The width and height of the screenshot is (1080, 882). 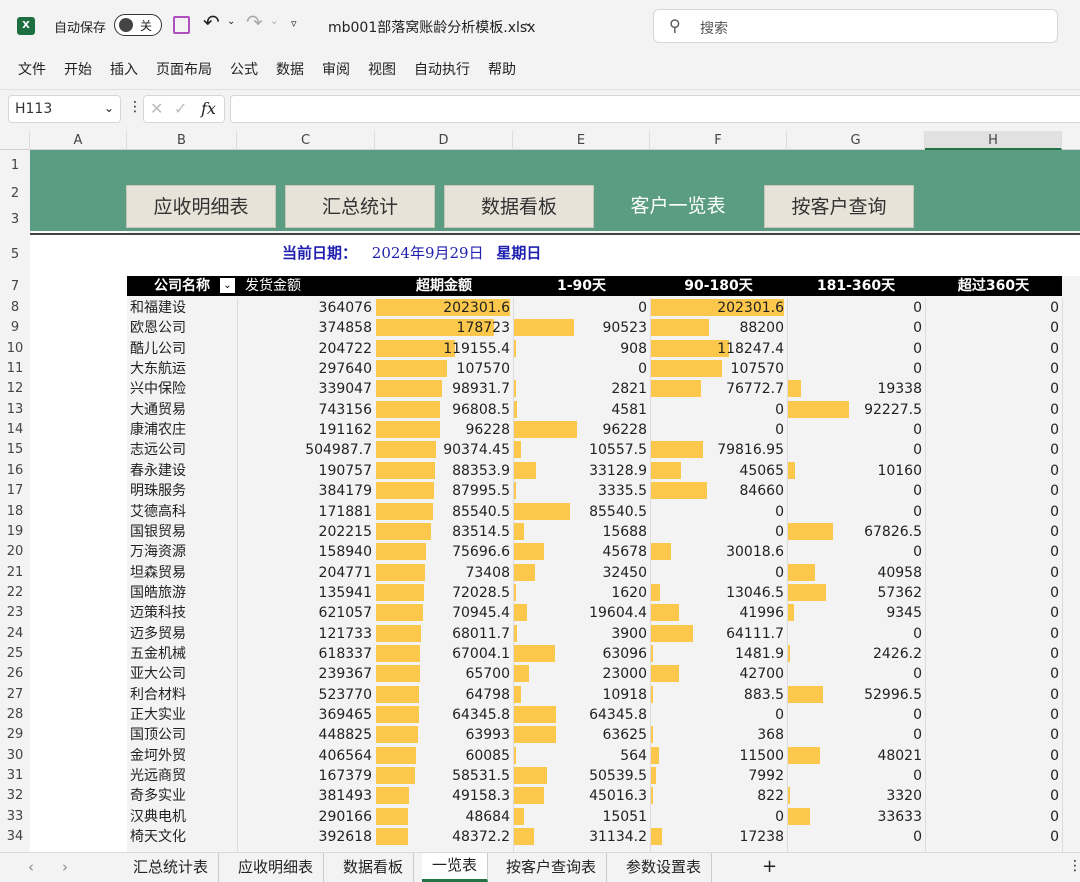 I want to click on amount-cell: 73408, so click(x=444, y=573).